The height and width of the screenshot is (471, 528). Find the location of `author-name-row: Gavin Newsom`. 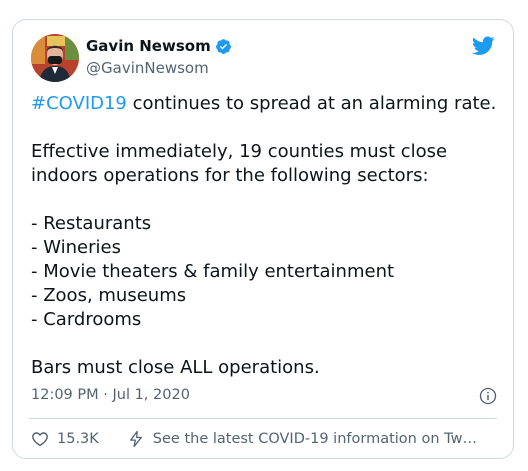

author-name-row: Gavin Newsom is located at coordinates (159, 46).